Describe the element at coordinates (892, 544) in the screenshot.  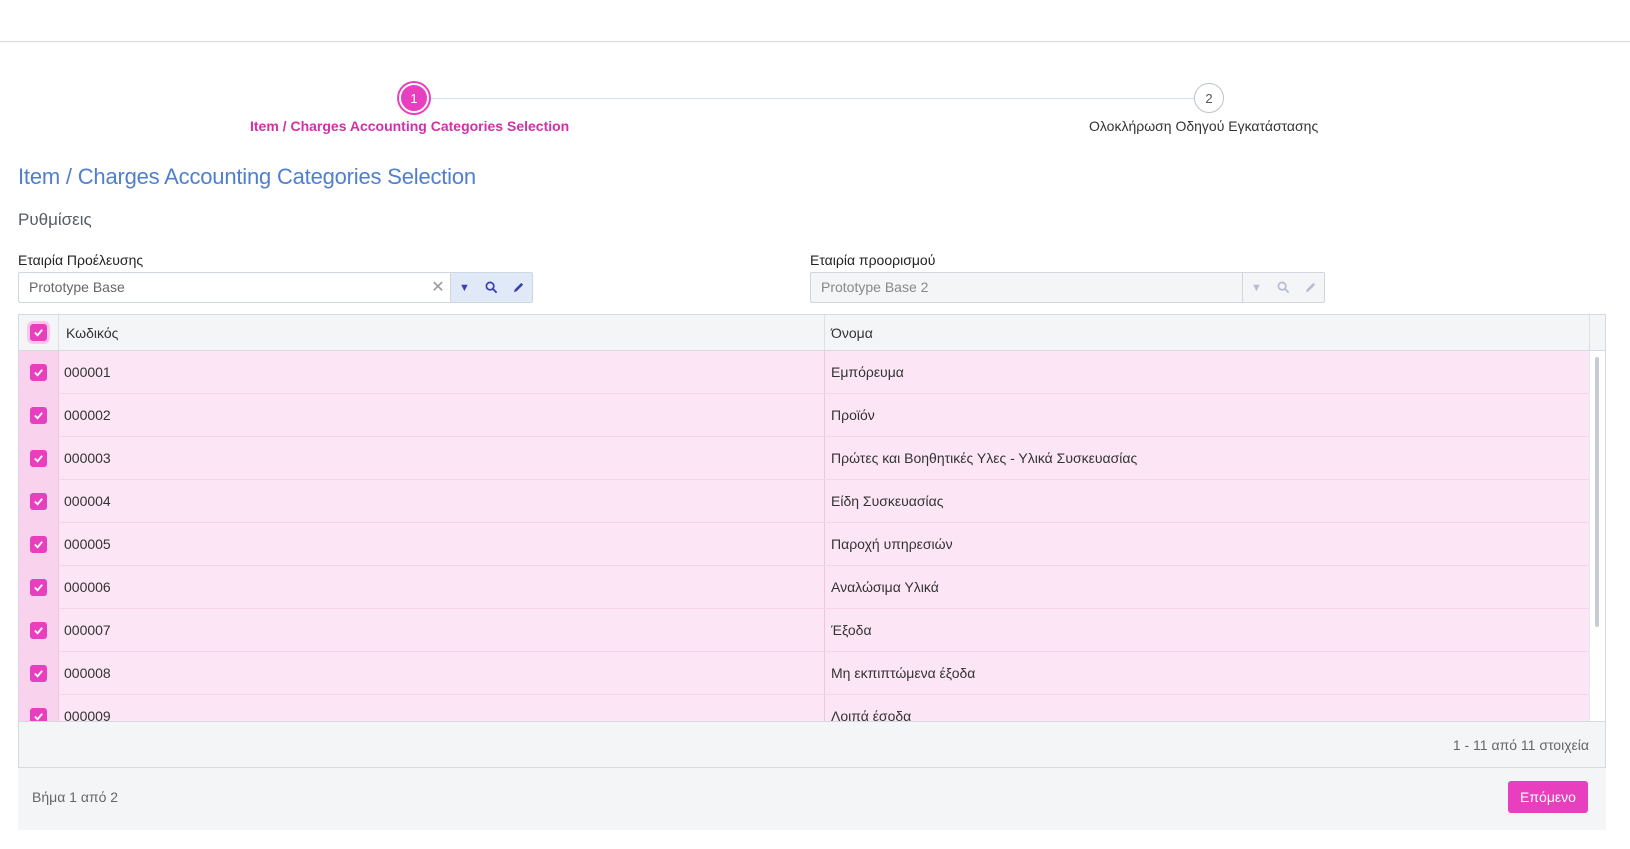
I see `row-name: Παροχή υπηρεσιών` at that location.